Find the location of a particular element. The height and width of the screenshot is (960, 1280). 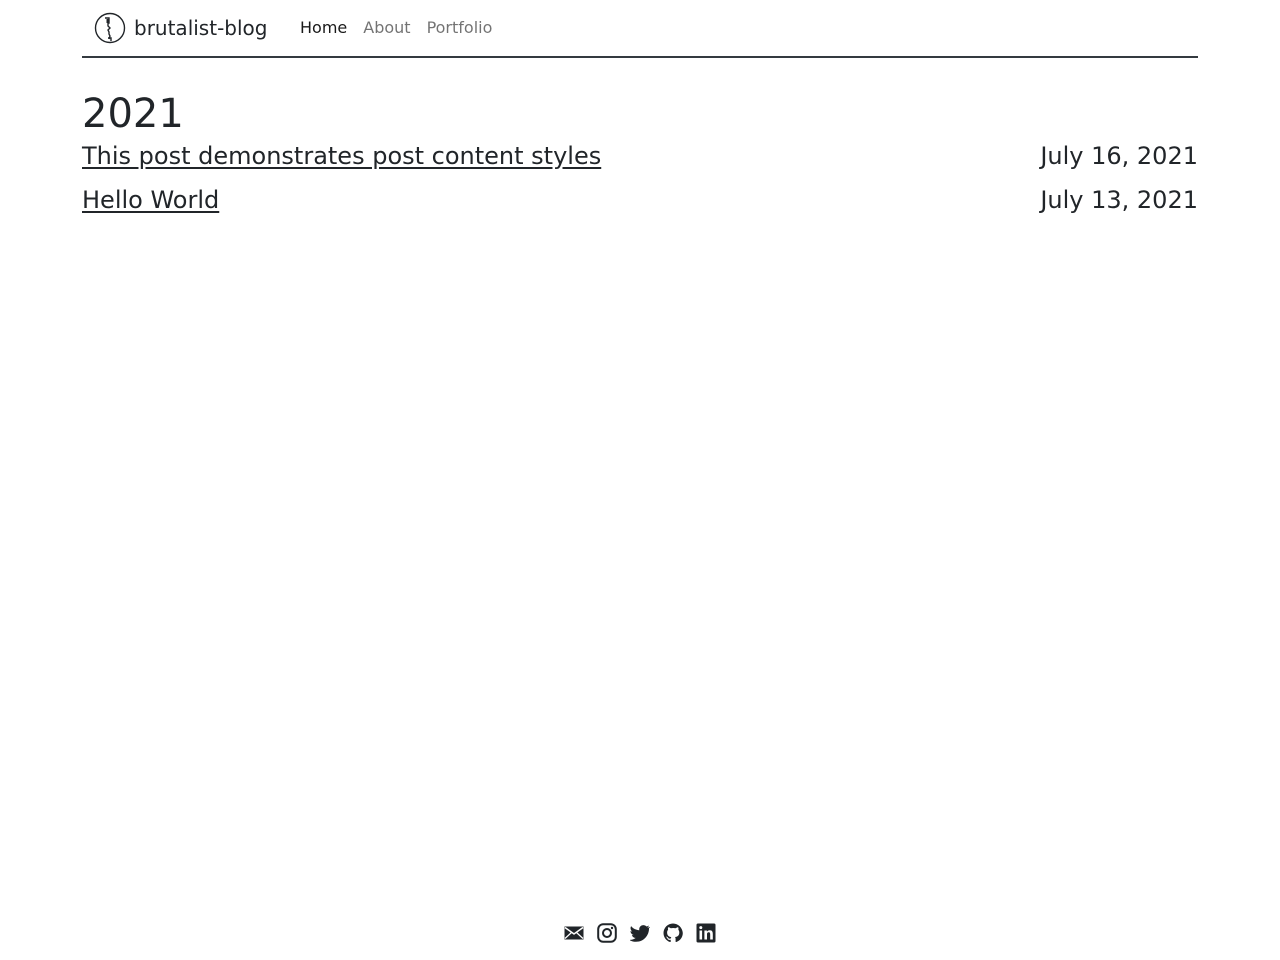

brand-link: brutalist-blog is located at coordinates (180, 28).